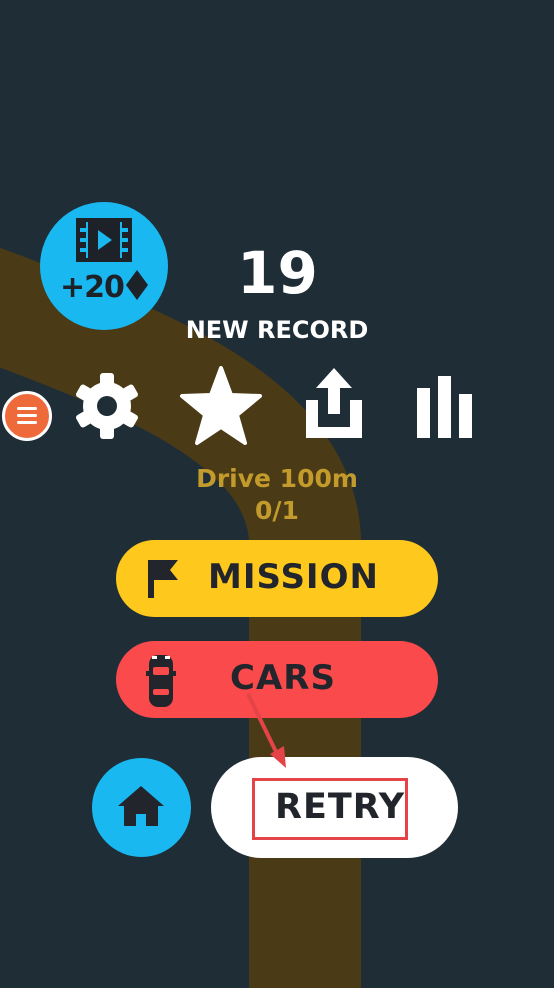 The height and width of the screenshot is (988, 554). What do you see at coordinates (221, 406) in the screenshot?
I see `star-icon` at bounding box center [221, 406].